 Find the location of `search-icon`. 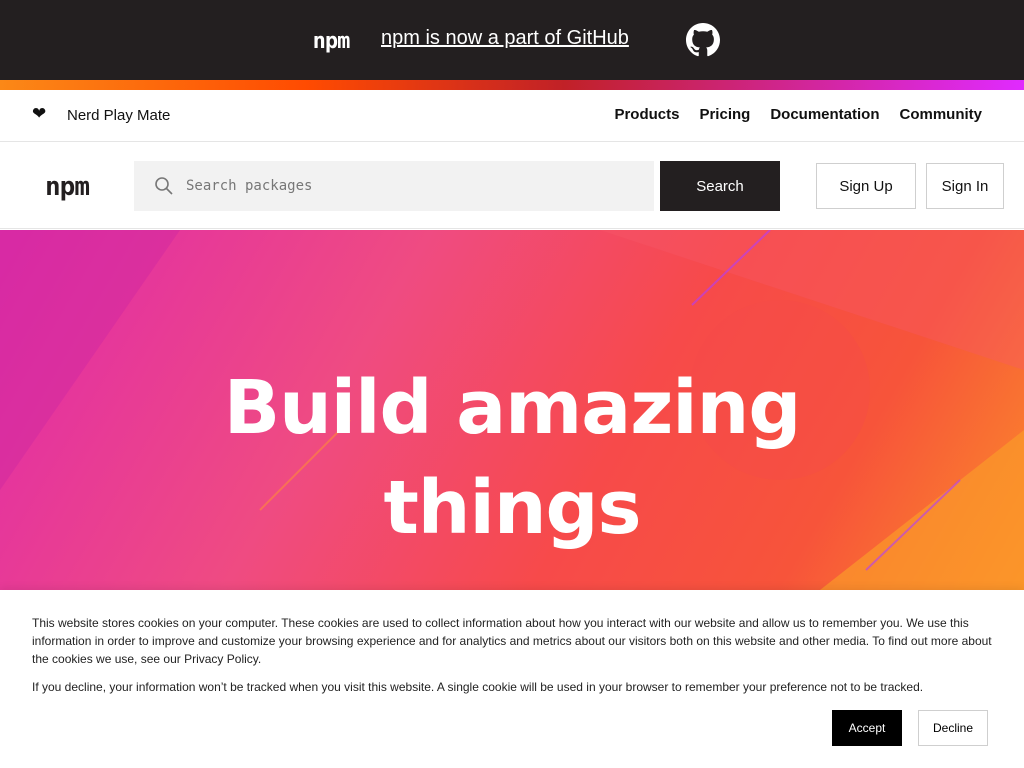

search-icon is located at coordinates (164, 186).